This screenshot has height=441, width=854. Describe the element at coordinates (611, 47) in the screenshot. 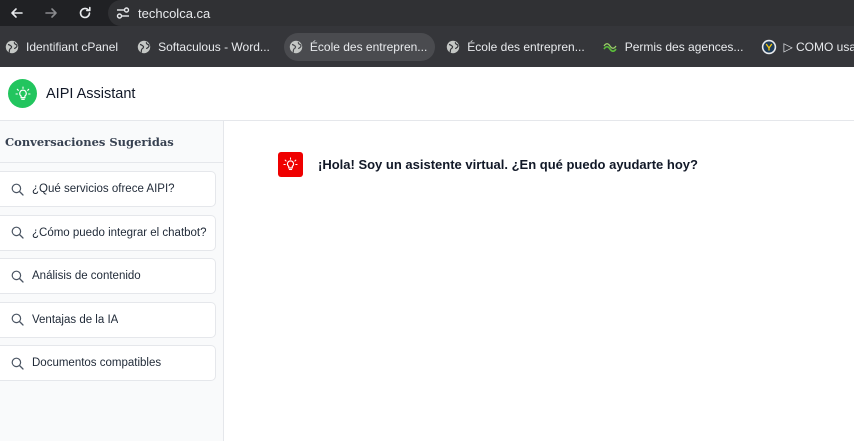

I see `green-logo-icon` at that location.